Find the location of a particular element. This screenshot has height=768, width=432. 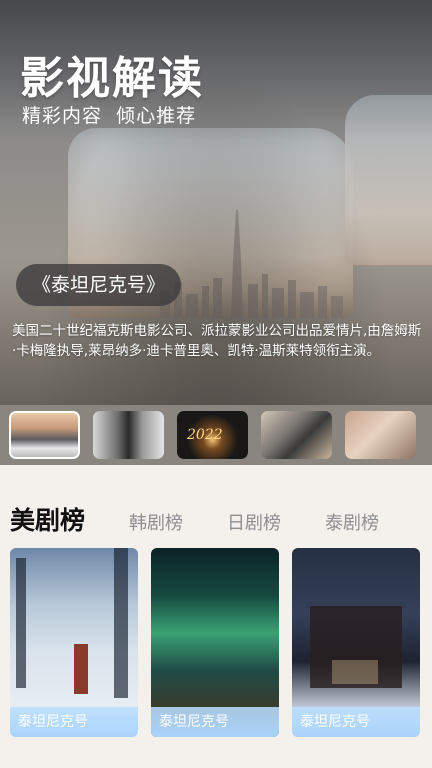

tab-thai-drama: 泰剧榜 is located at coordinates (352, 522).